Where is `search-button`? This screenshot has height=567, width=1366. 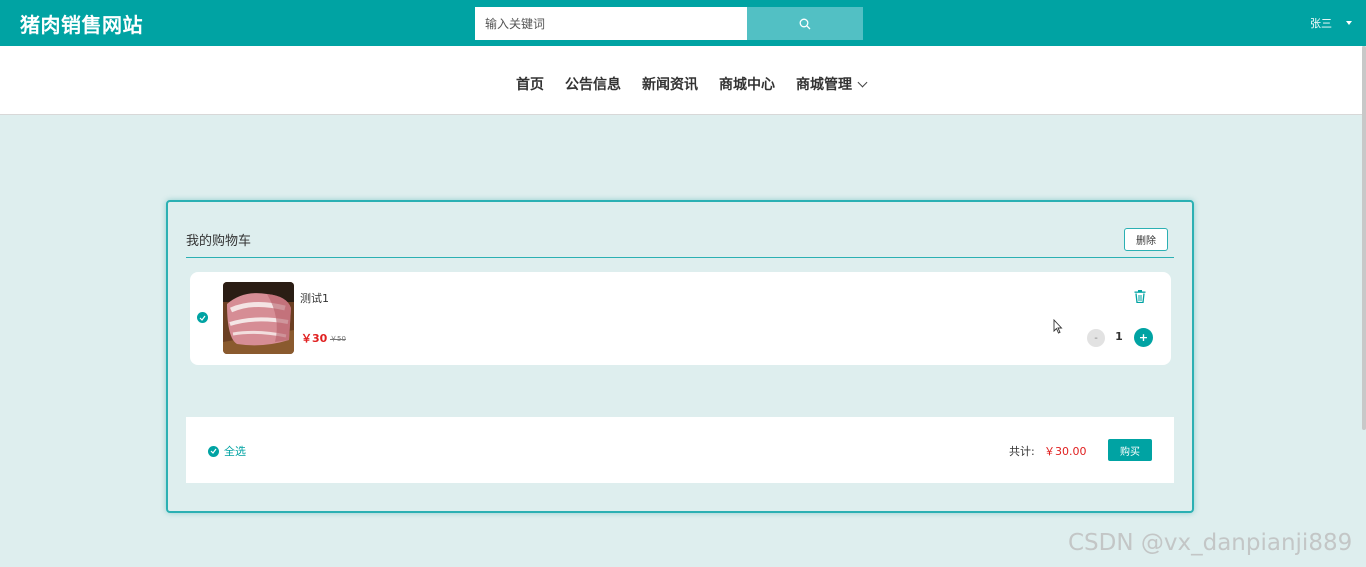 search-button is located at coordinates (805, 23).